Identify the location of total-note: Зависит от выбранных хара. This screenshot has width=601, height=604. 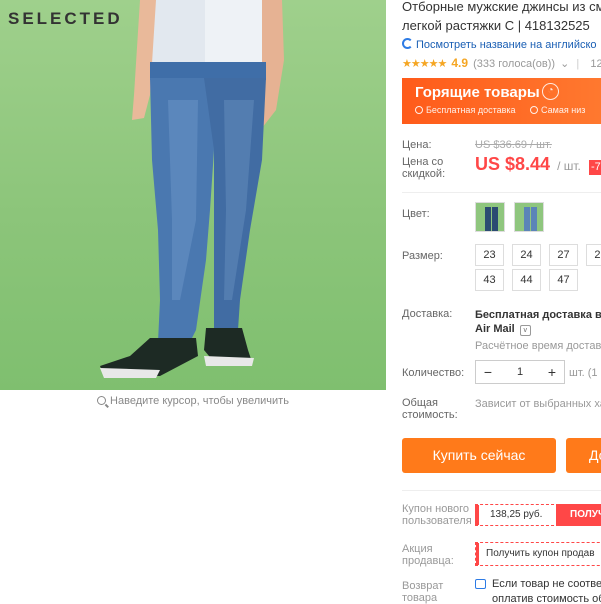
(538, 404).